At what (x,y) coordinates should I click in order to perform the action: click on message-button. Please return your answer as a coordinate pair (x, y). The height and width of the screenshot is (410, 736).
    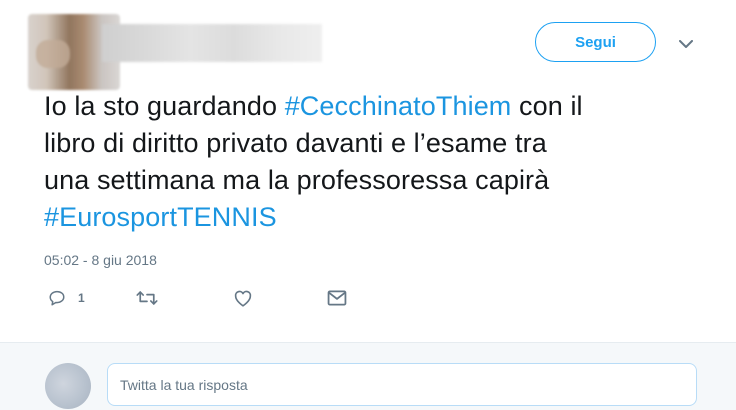
    Looking at the image, I should click on (337, 298).